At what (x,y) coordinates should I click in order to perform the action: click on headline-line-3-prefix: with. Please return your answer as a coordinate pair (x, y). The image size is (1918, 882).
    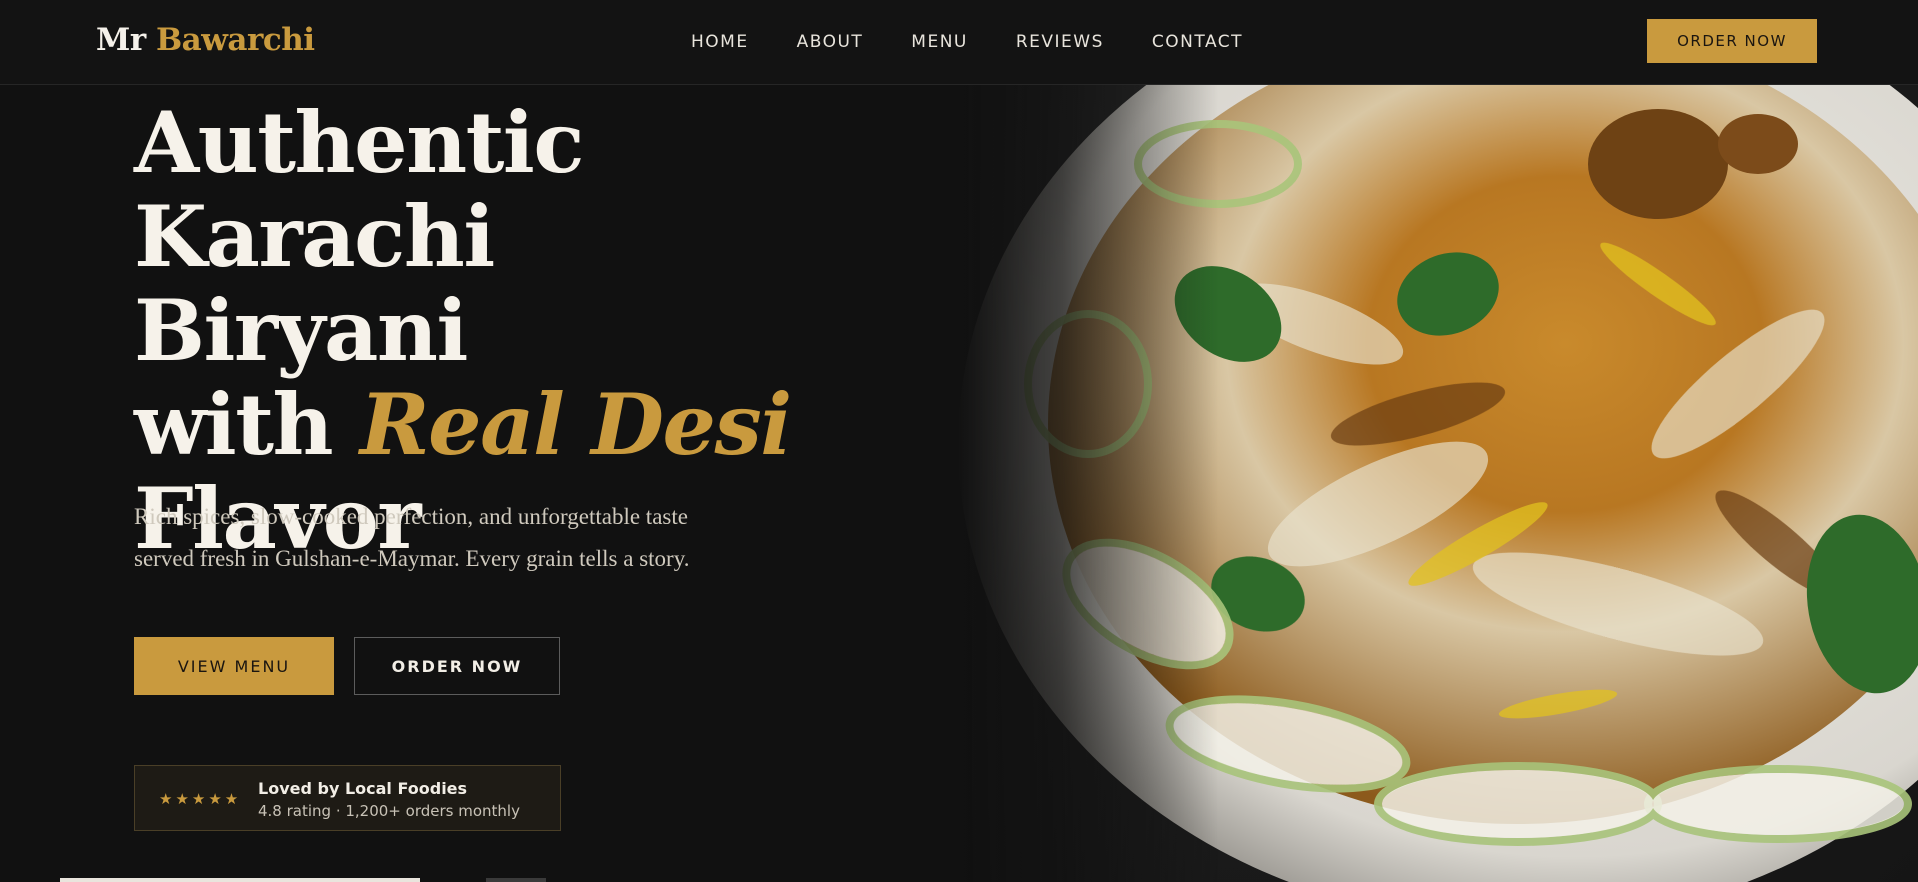
    Looking at the image, I should click on (234, 424).